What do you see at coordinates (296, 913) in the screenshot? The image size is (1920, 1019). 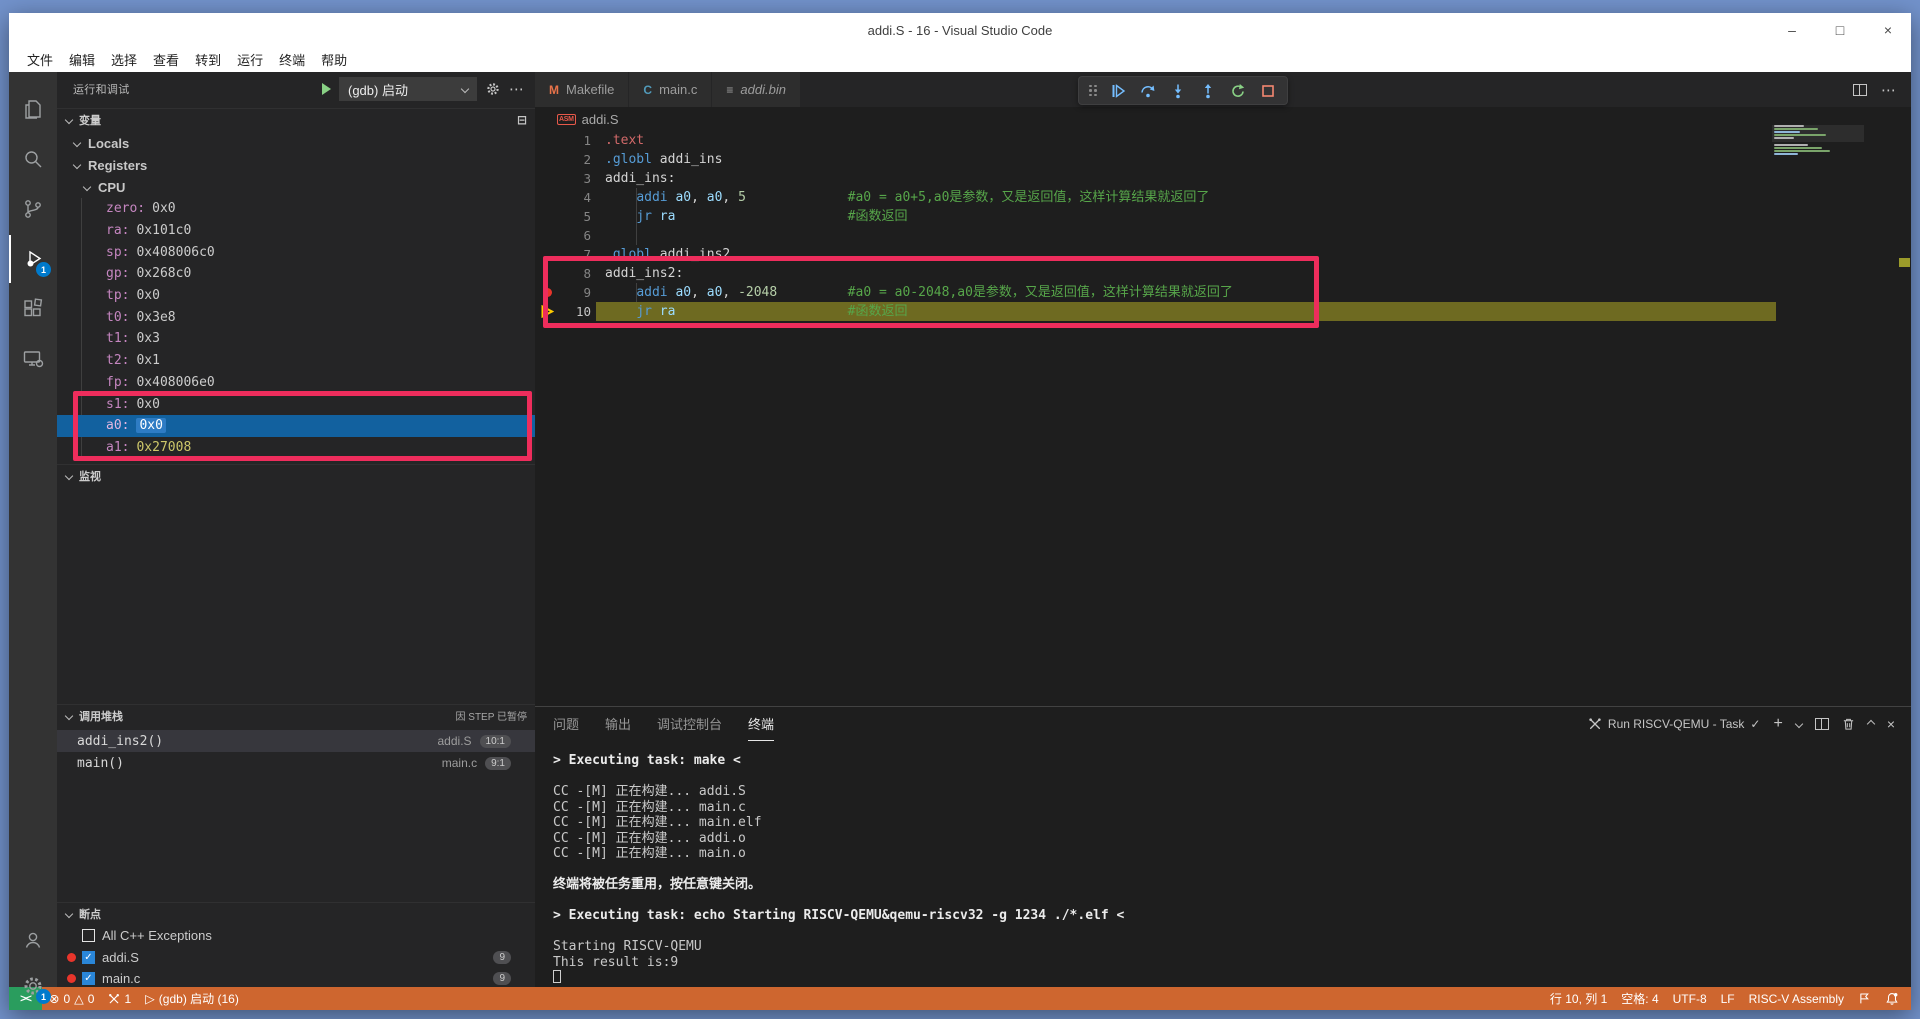 I see `breakpoints-section-header: 断点` at bounding box center [296, 913].